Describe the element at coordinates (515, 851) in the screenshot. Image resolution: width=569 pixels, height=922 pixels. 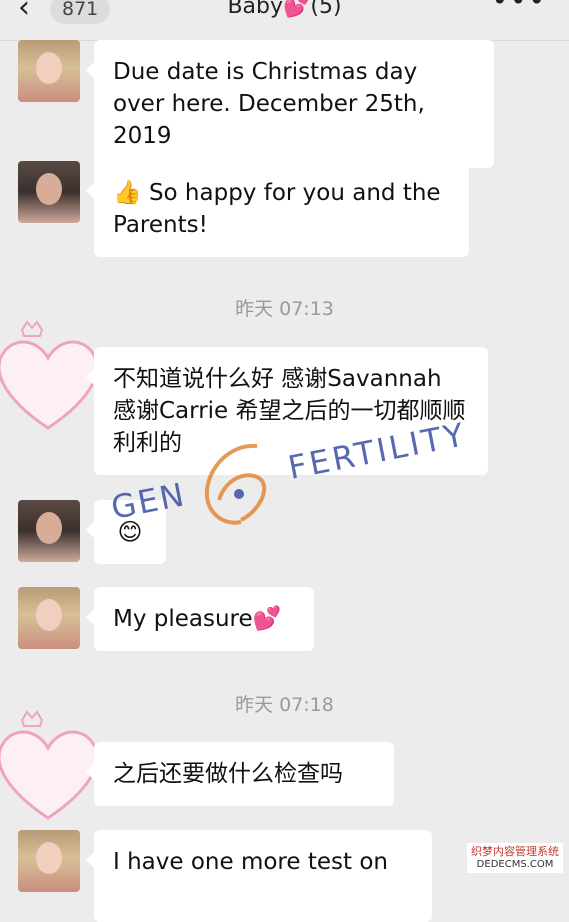
I see `watermark-line1: 织梦内容管理系统` at that location.